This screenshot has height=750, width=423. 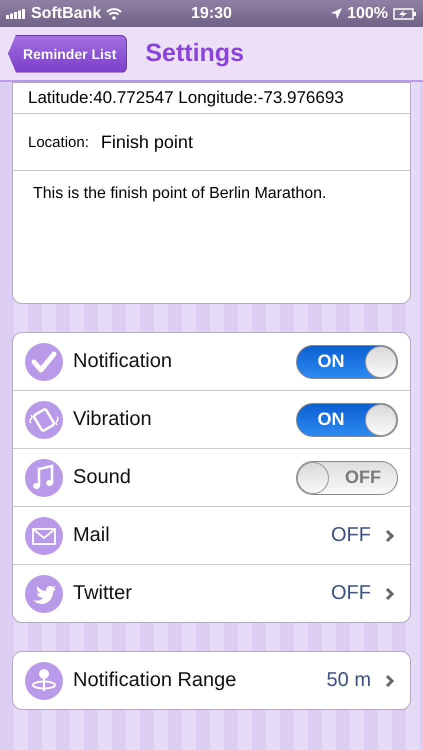 What do you see at coordinates (92, 535) in the screenshot?
I see `setting-label: Mail` at bounding box center [92, 535].